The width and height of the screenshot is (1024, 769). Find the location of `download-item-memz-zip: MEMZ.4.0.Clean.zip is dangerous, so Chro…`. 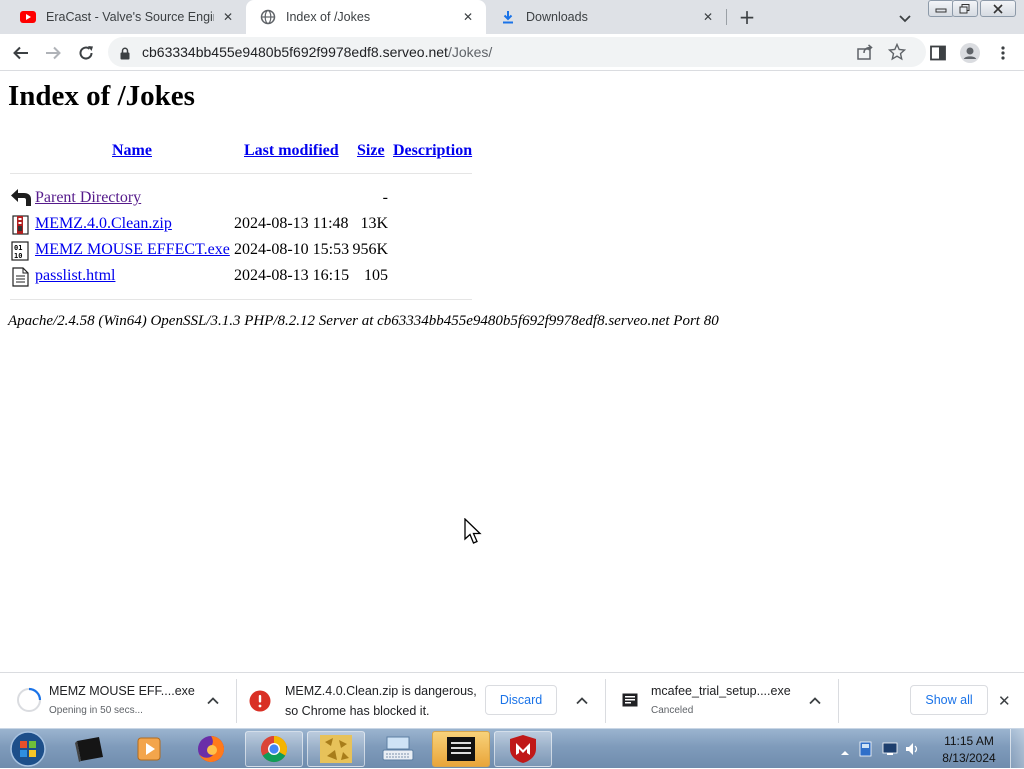

download-item-memz-zip: MEMZ.4.0.Clean.zip is dangerous, so Chro… is located at coordinates (421, 701).